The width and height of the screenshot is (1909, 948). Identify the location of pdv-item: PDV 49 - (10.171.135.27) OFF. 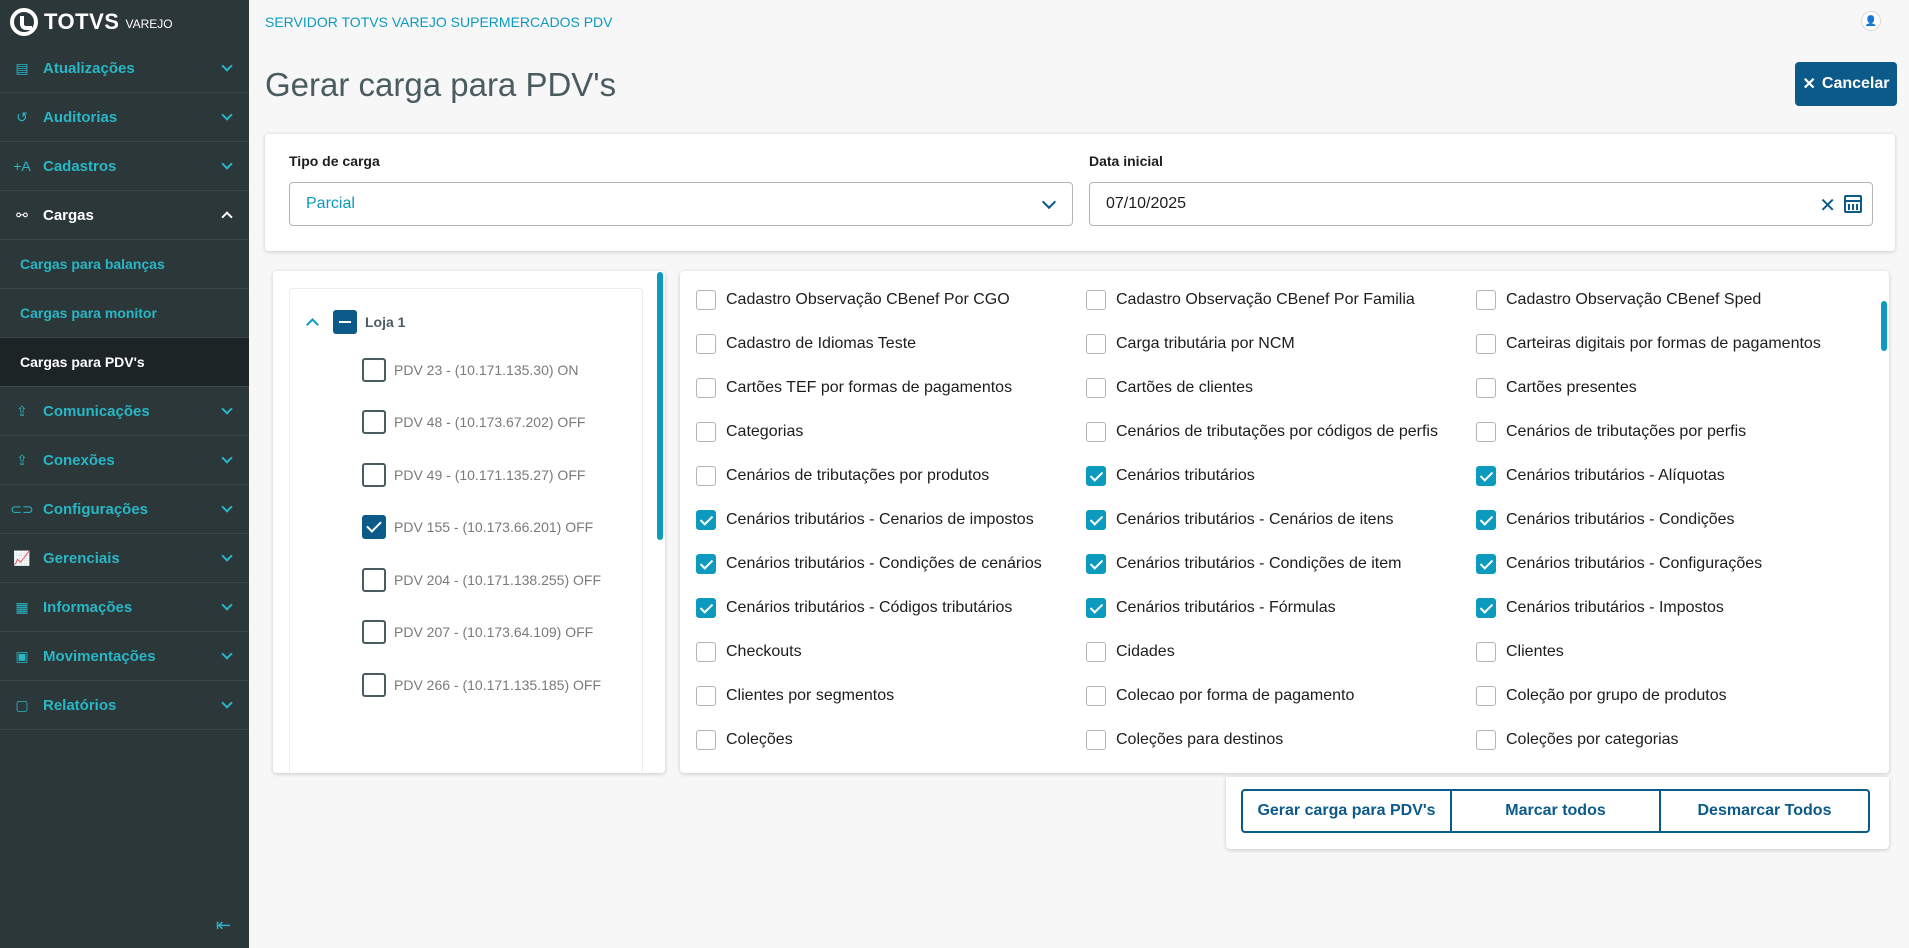
(473, 475).